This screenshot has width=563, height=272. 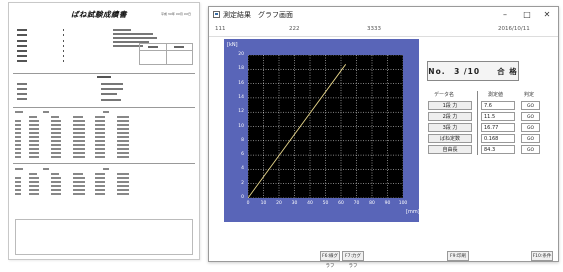 I want to click on y-tick-label: 12, so click(x=241, y=112).